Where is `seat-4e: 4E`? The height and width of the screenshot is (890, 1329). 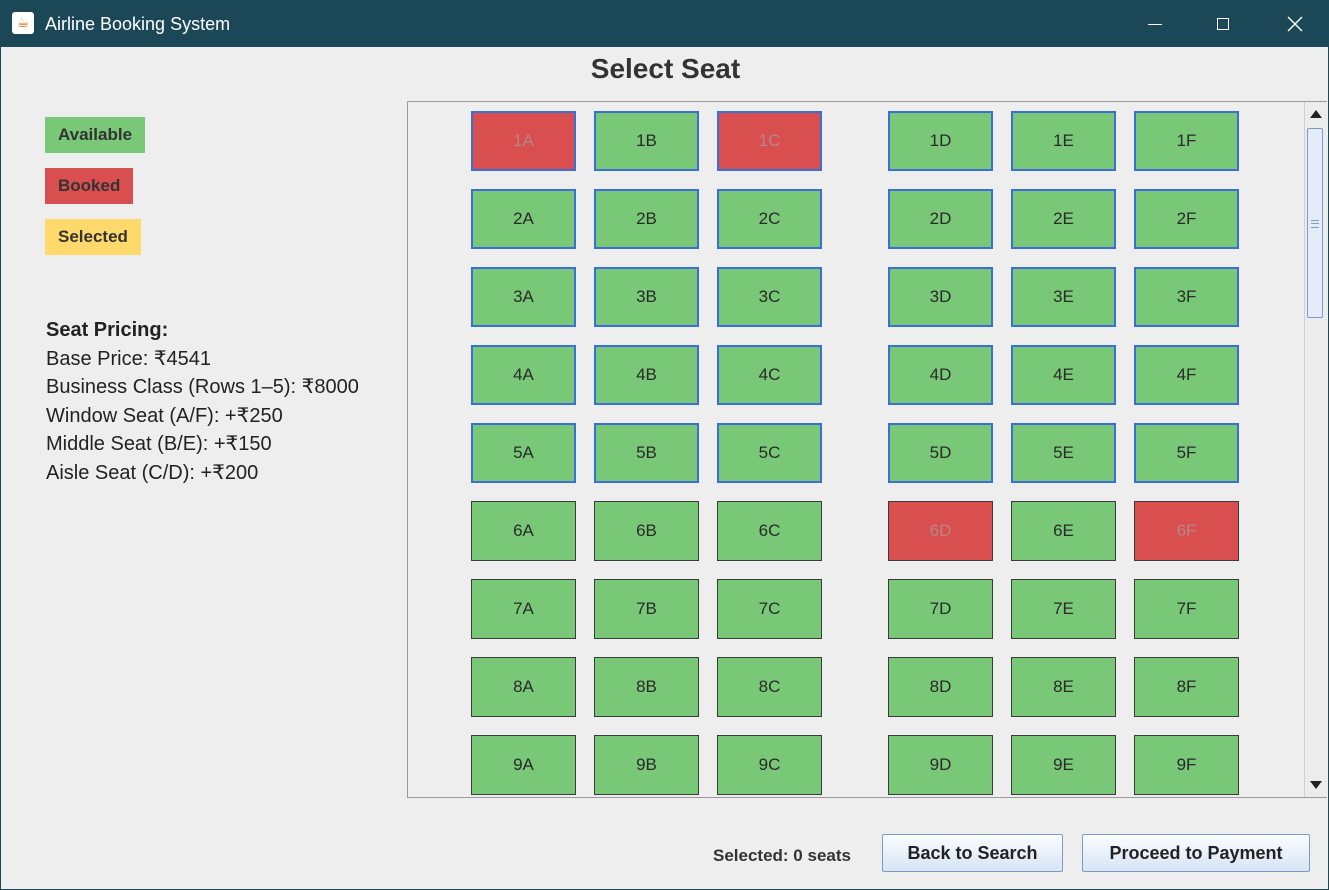 seat-4e: 4E is located at coordinates (1063, 375).